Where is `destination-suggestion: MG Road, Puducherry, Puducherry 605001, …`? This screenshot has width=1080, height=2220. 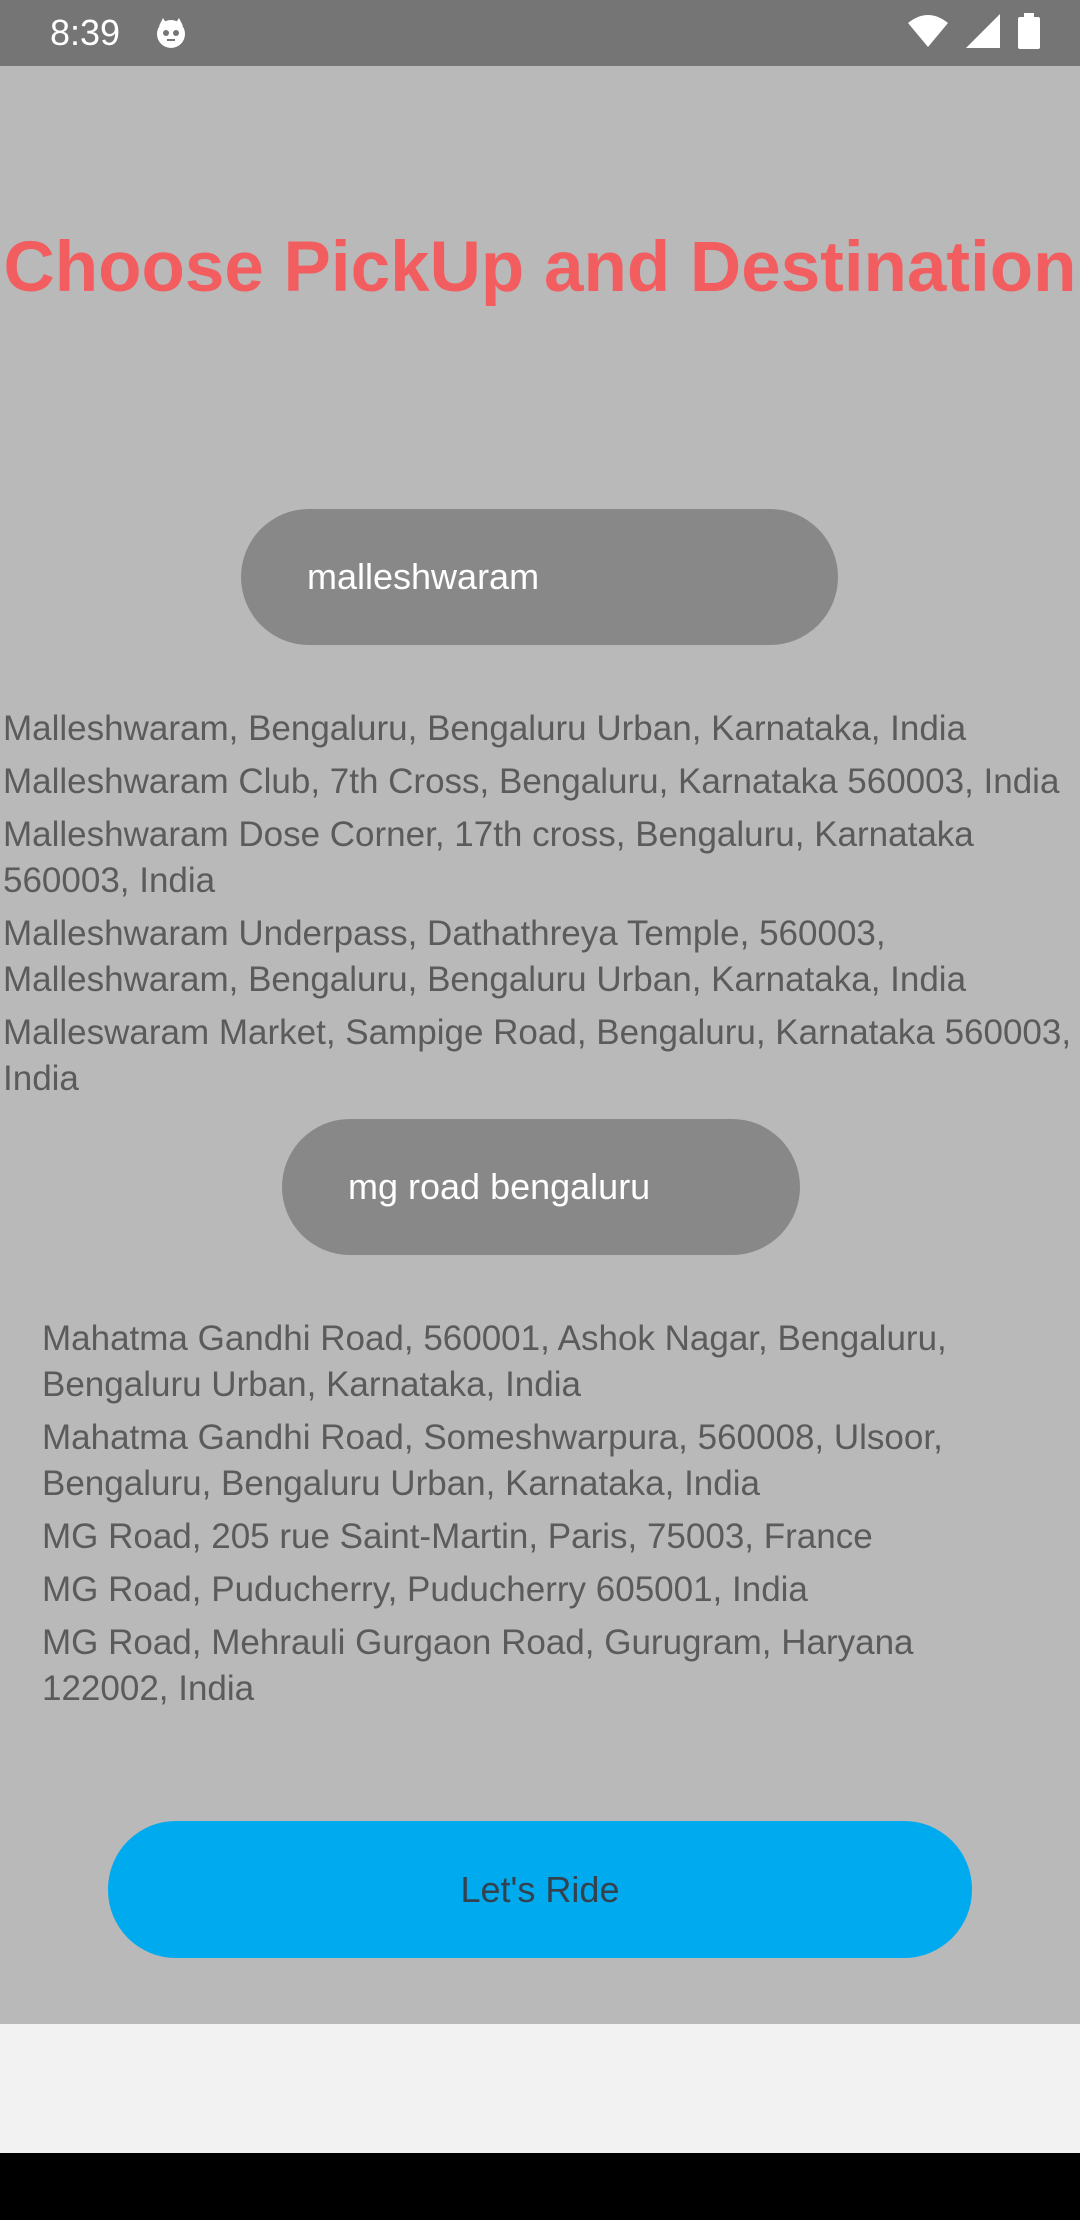 destination-suggestion: MG Road, Puducherry, Puducherry 605001, … is located at coordinates (542, 1590).